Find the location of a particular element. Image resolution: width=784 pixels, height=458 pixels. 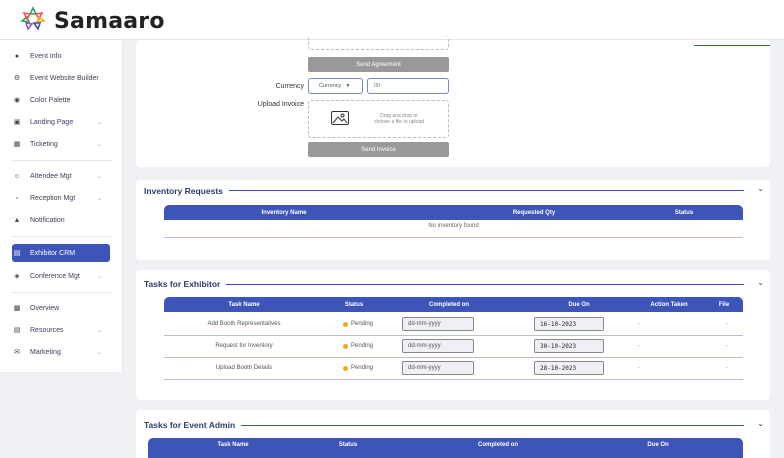

sidebar-item-label: Event Info is located at coordinates (46, 56).